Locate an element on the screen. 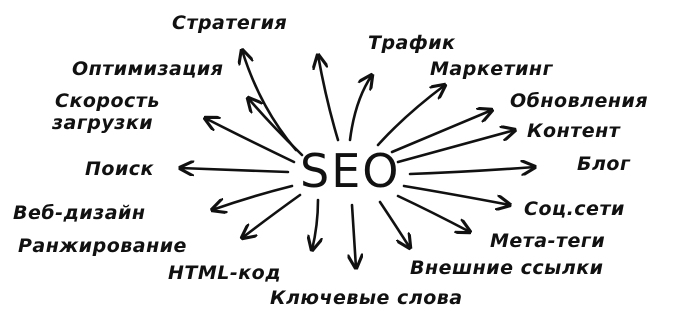 This screenshot has width=689, height=315. arrow-keywords is located at coordinates (354, 235).